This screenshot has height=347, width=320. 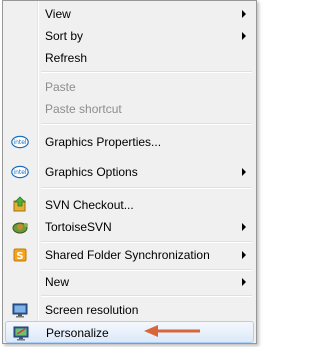 I want to click on menu-item-label: New, so click(x=57, y=282).